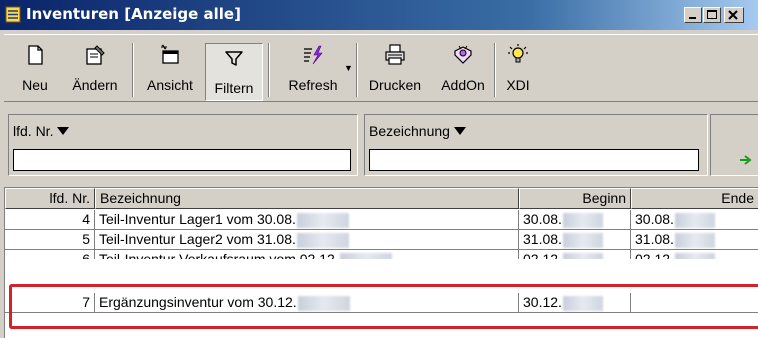 Image resolution: width=758 pixels, height=338 pixels. What do you see at coordinates (182, 160) in the screenshot?
I see `filter-lfd-nr-input` at bounding box center [182, 160].